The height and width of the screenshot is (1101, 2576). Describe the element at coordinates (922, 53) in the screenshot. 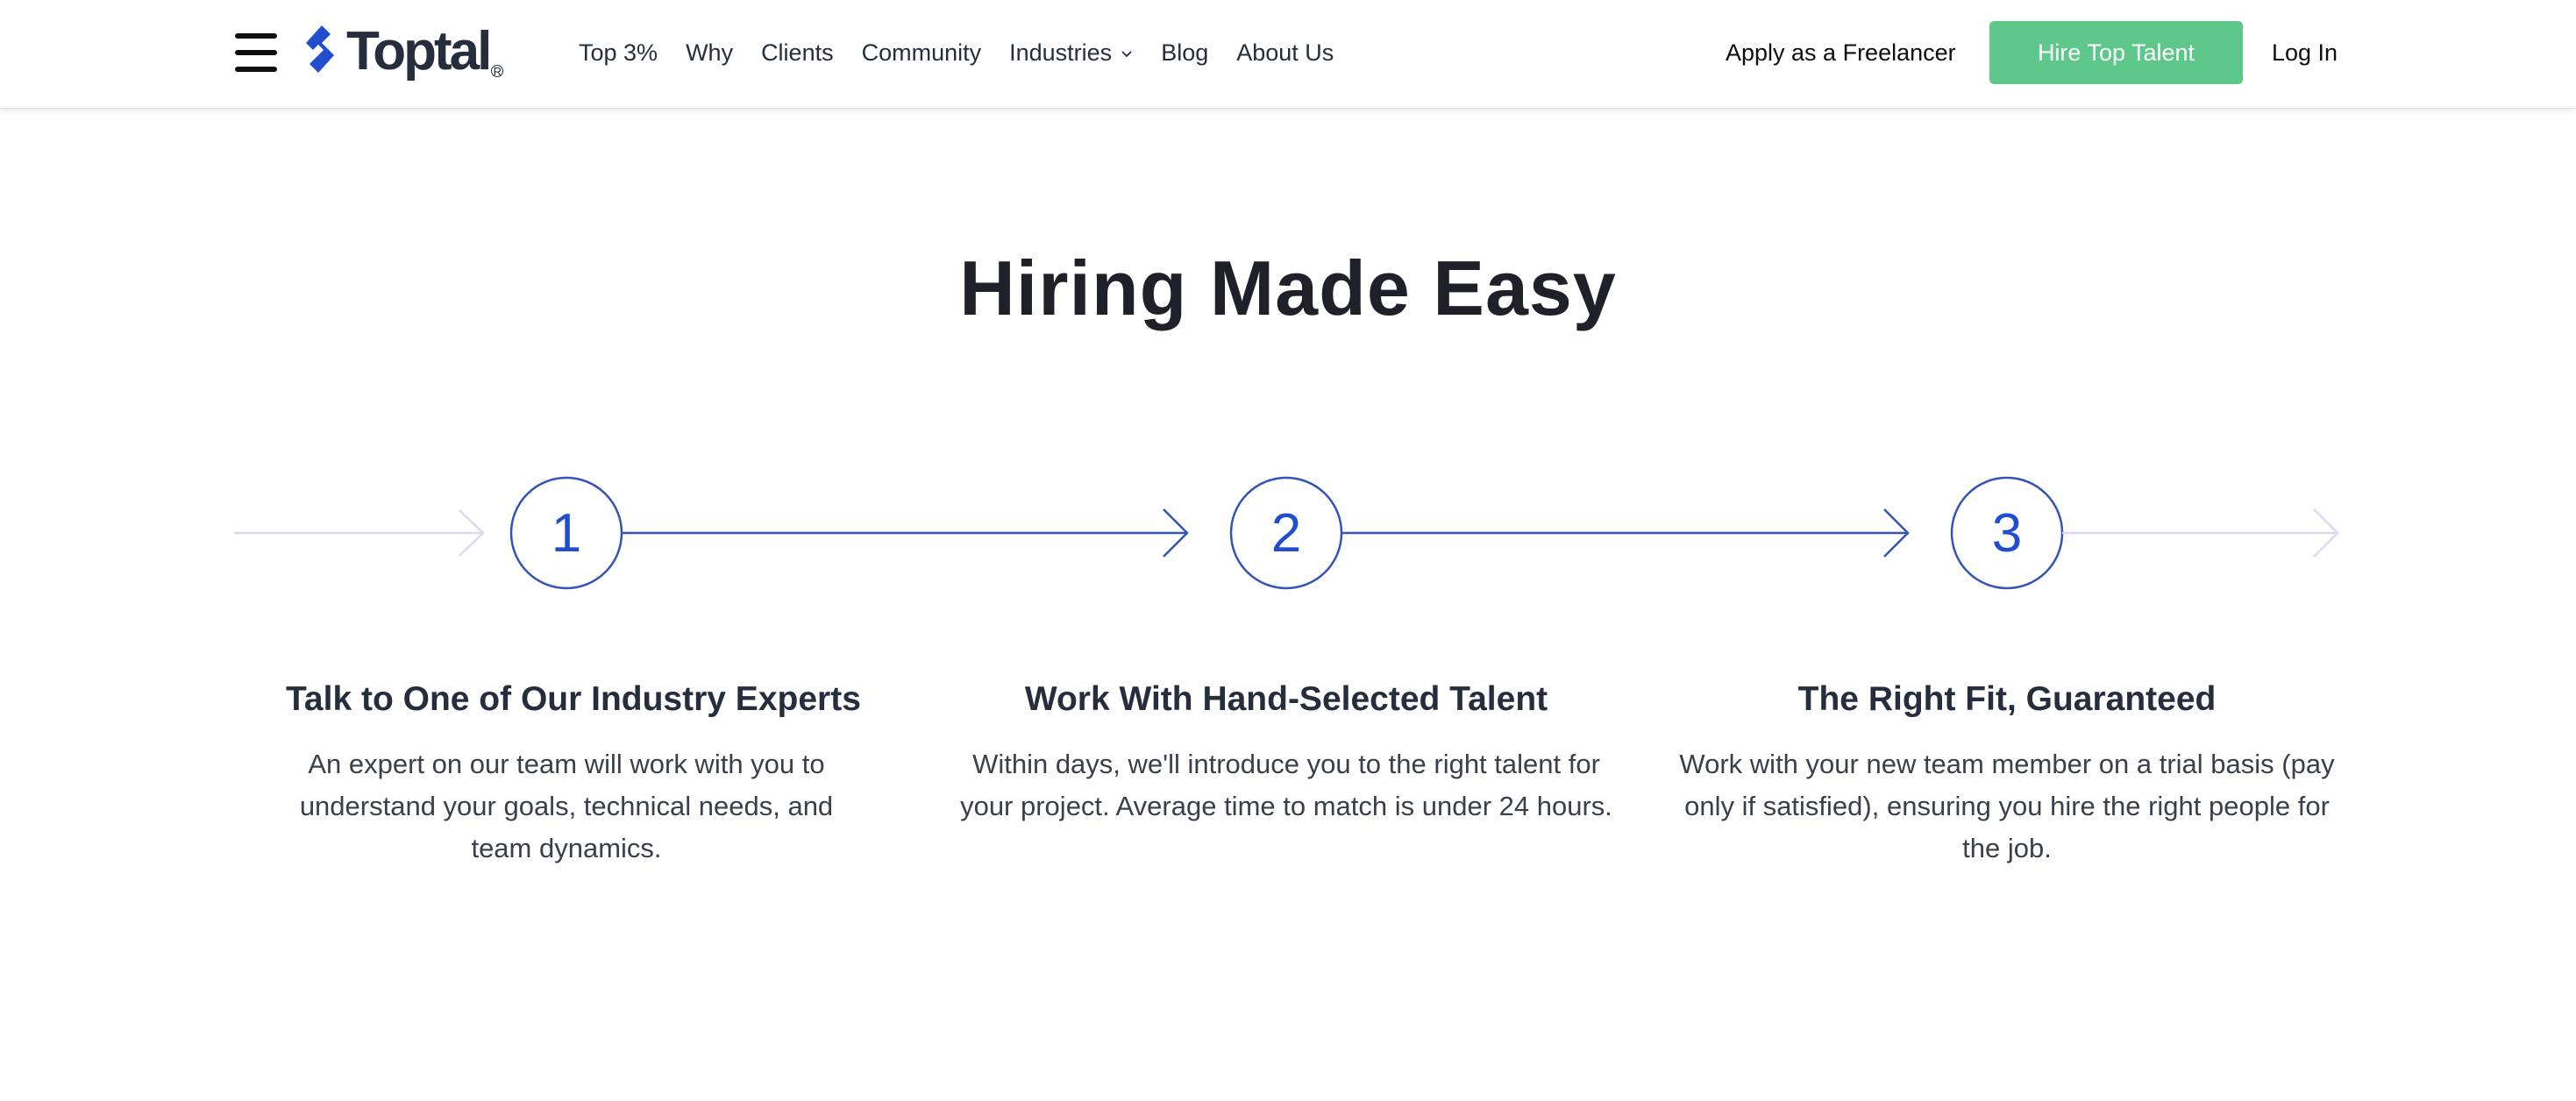

I see `nav-community: Community` at that location.